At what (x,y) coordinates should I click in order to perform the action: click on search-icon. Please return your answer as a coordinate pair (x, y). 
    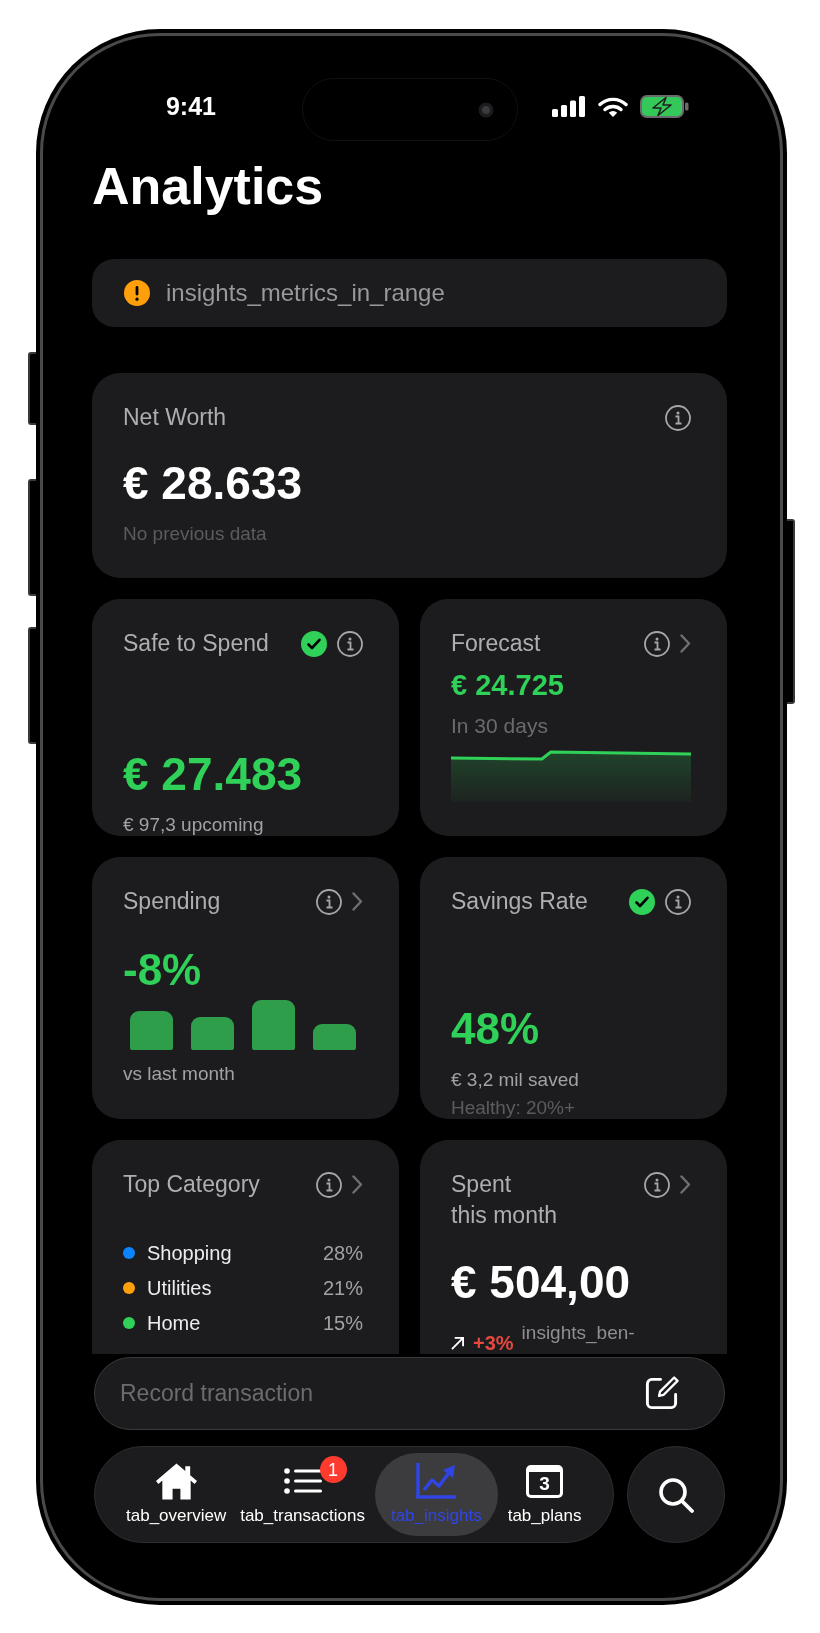
    Looking at the image, I should click on (676, 1494).